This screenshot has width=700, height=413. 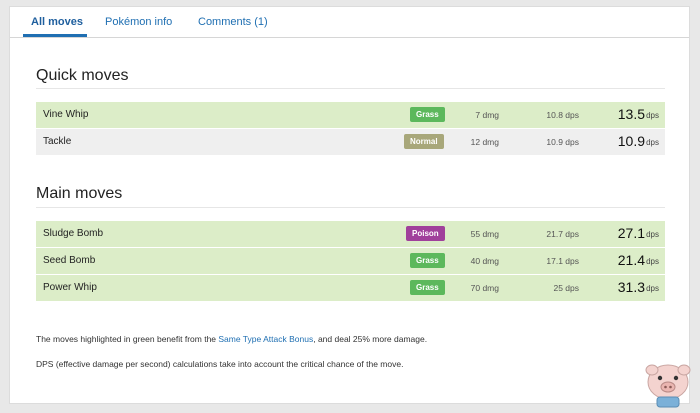 What do you see at coordinates (484, 234) in the screenshot?
I see `move-damage: 55 dmg` at bounding box center [484, 234].